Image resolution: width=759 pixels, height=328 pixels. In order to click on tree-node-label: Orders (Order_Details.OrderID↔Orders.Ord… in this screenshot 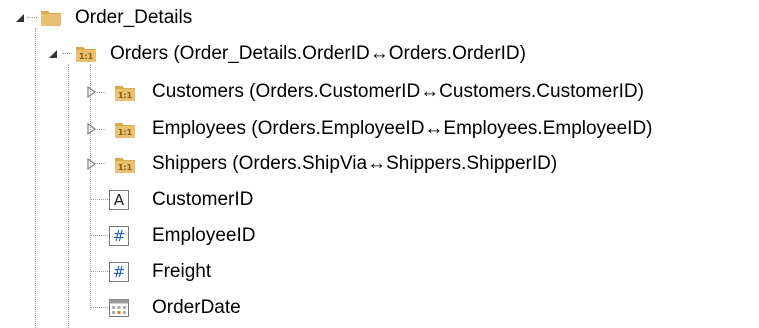, I will do `click(318, 53)`.